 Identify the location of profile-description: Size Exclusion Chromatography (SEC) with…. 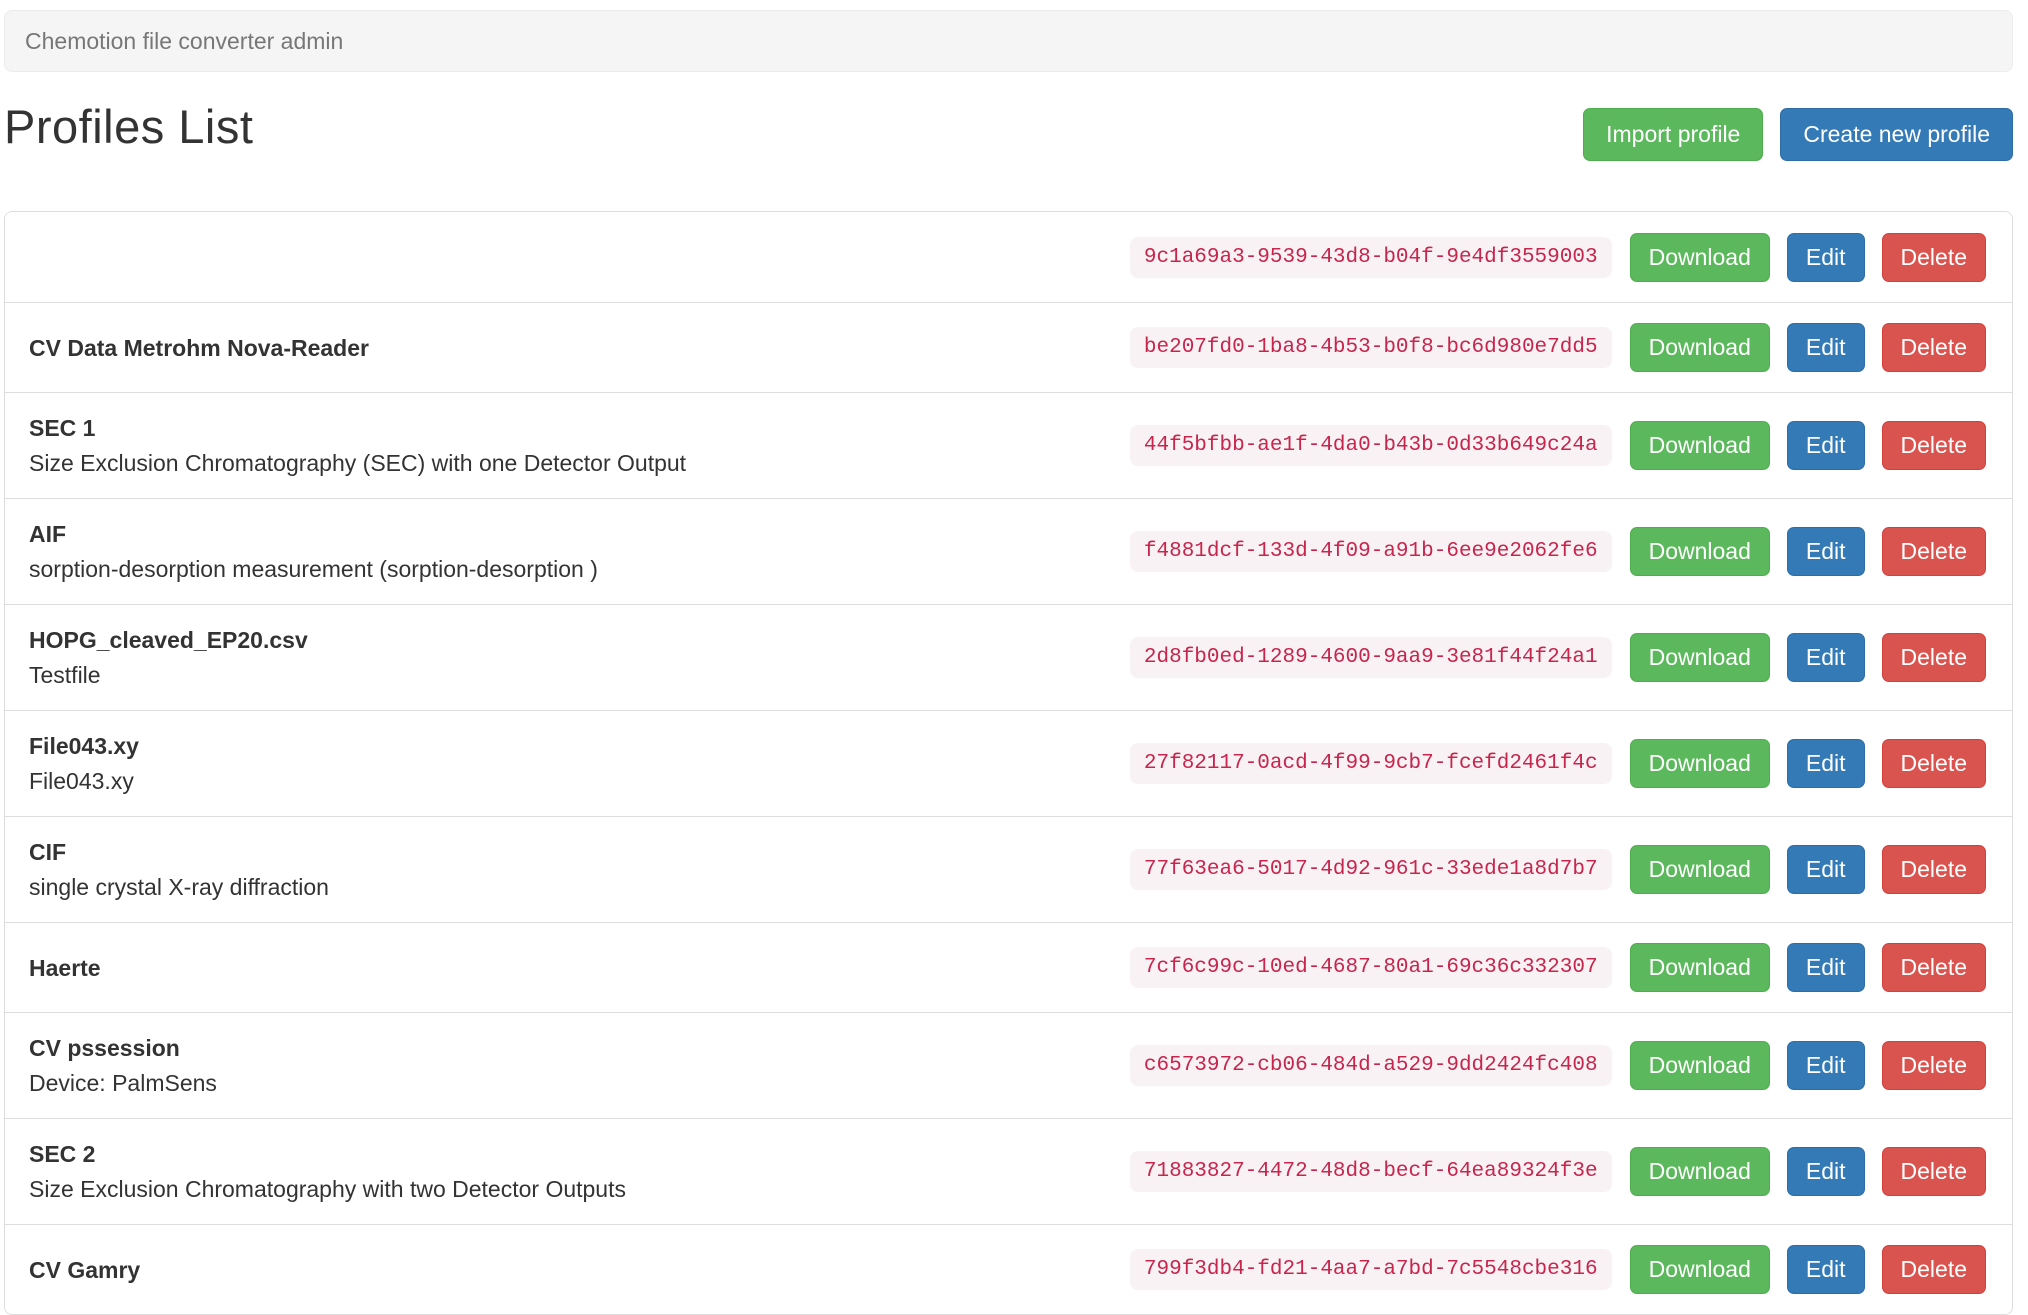
(358, 463).